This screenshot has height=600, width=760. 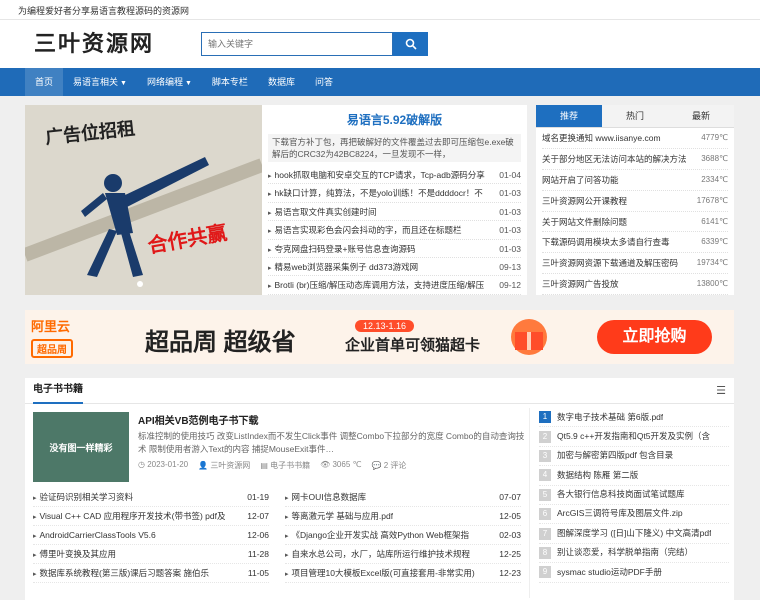 I want to click on ranked-item-title: 图解深度学习 ([日]山下隆义) 中文高清pdf, so click(x=634, y=533).